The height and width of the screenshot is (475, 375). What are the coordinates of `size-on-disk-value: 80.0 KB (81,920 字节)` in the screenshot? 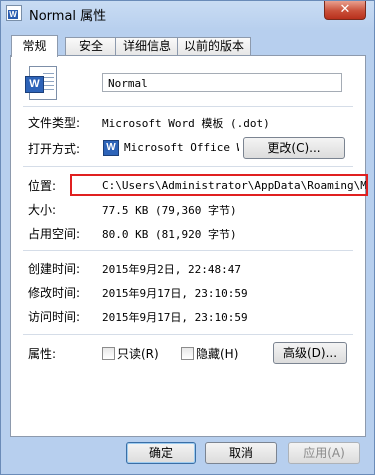 It's located at (169, 234).